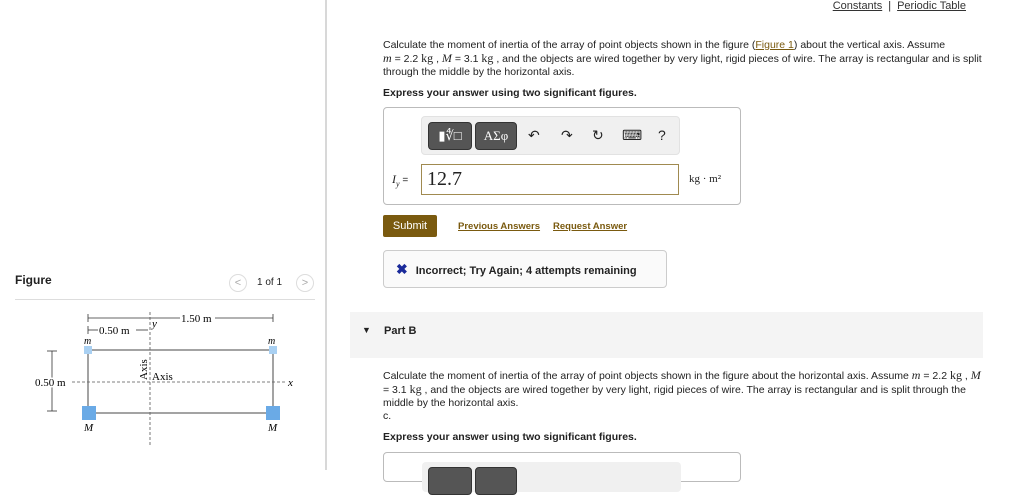  I want to click on question-text: ) about the vertical axis. Assume, so click(869, 45).